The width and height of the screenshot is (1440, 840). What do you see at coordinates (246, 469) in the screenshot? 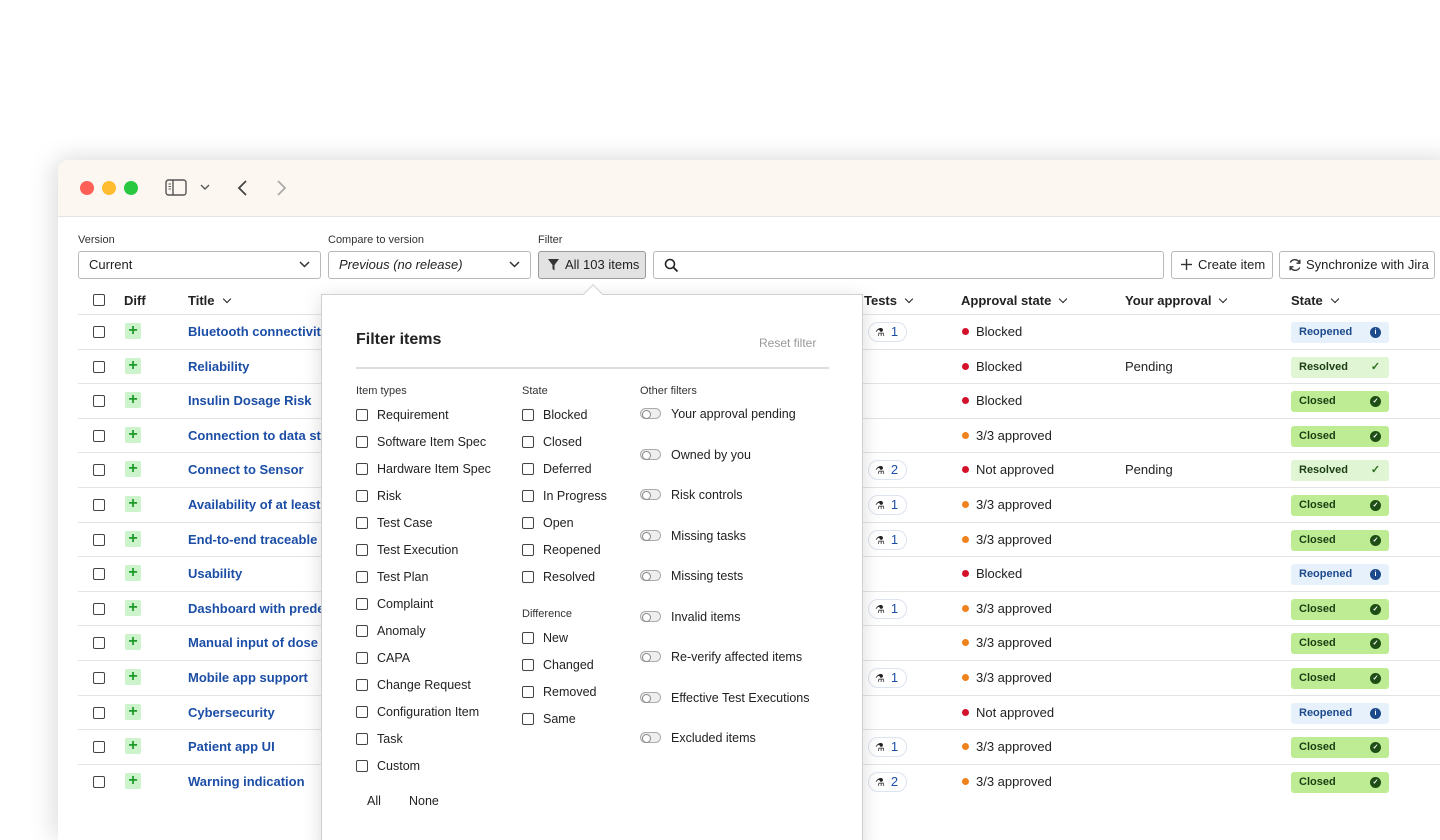
I see `item-title-link: Connect to Sensor` at bounding box center [246, 469].